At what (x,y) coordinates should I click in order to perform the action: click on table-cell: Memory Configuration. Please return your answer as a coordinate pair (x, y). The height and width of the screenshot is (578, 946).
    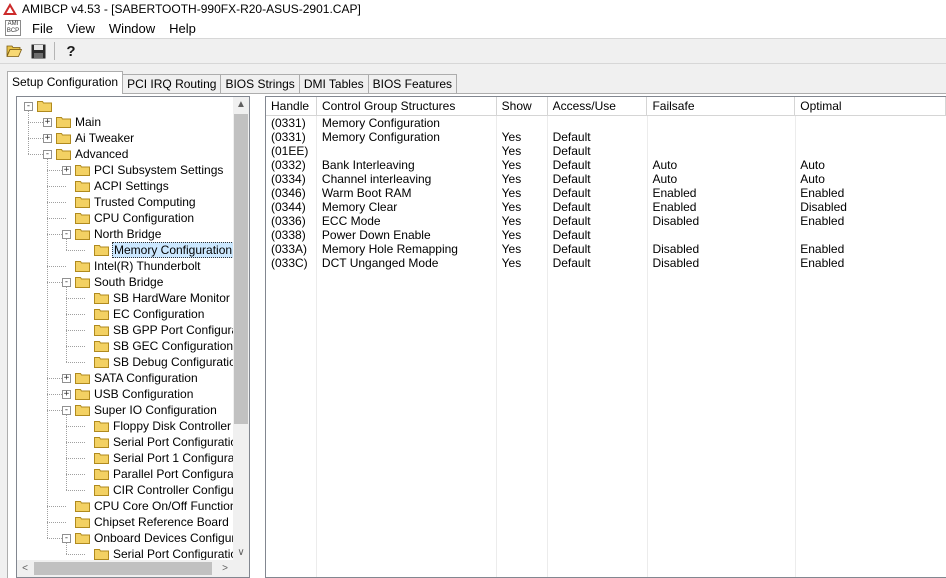
    Looking at the image, I should click on (407, 123).